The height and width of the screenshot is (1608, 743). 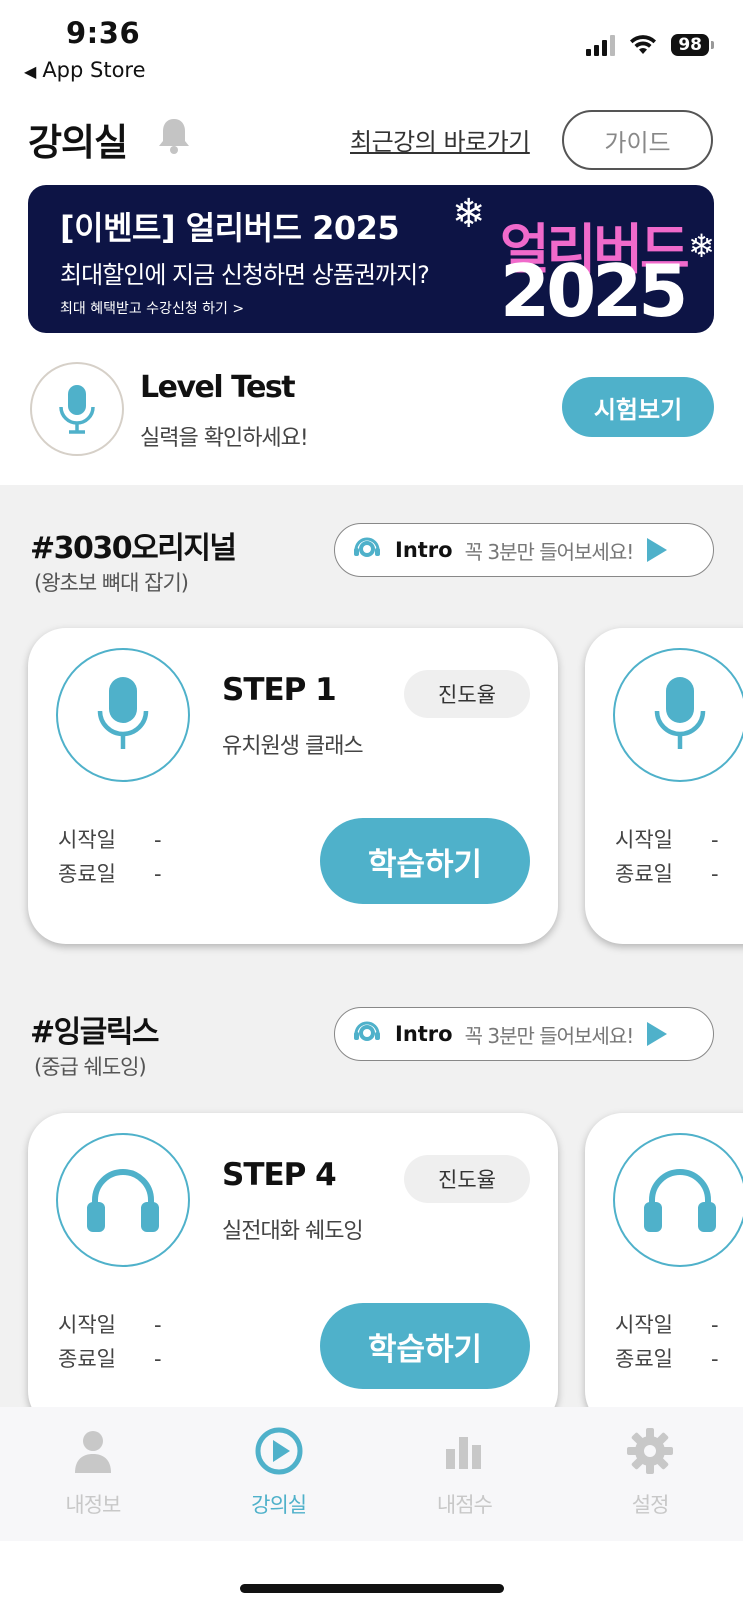 What do you see at coordinates (637, 140) in the screenshot?
I see `guide-button: 가이드` at bounding box center [637, 140].